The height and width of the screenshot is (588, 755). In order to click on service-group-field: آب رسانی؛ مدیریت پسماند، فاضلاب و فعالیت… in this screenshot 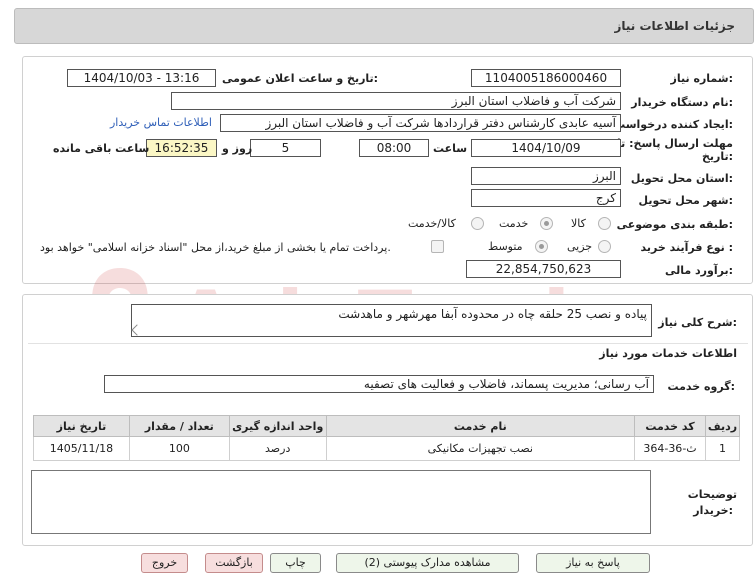, I will do `click(379, 384)`.